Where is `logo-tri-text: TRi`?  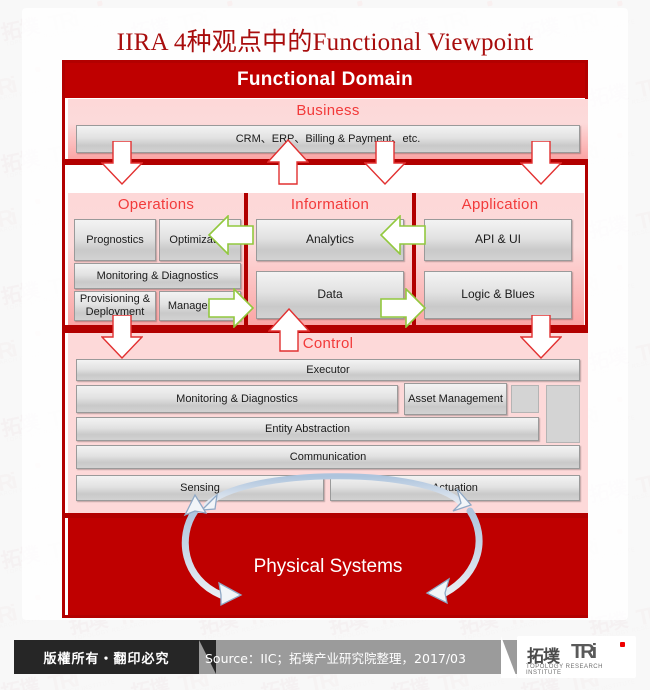 logo-tri-text: TRi is located at coordinates (584, 652).